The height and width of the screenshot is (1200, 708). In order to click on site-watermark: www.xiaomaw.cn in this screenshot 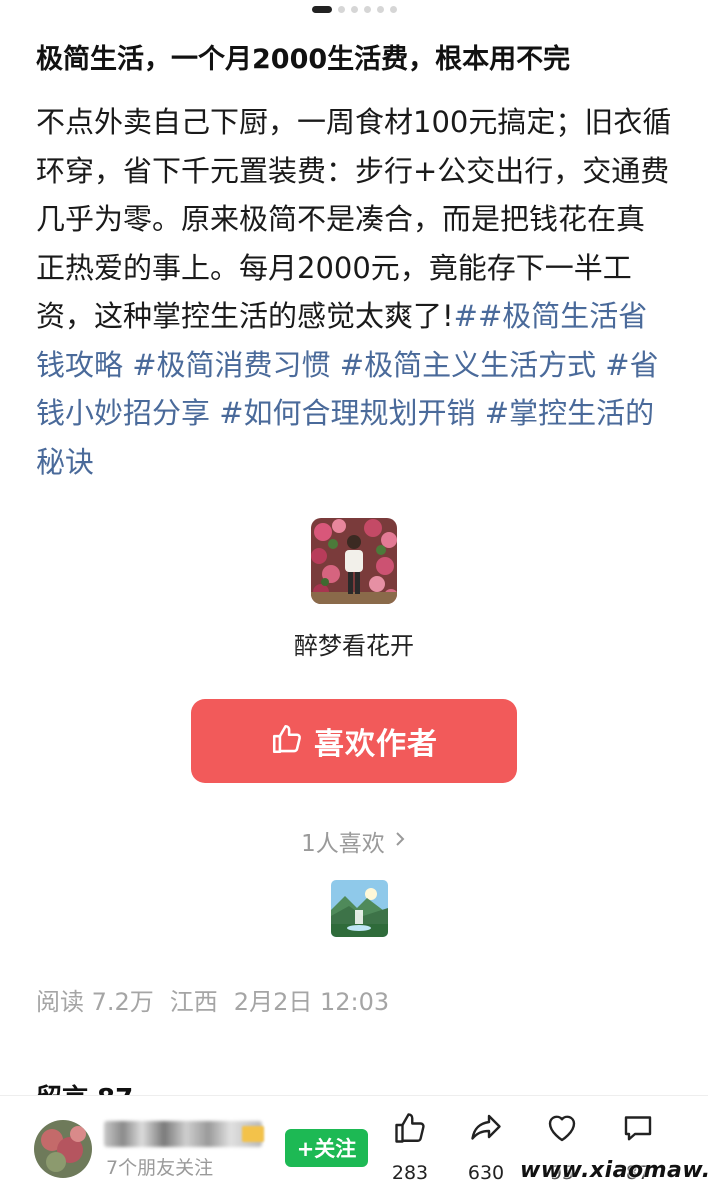, I will do `click(614, 1170)`.